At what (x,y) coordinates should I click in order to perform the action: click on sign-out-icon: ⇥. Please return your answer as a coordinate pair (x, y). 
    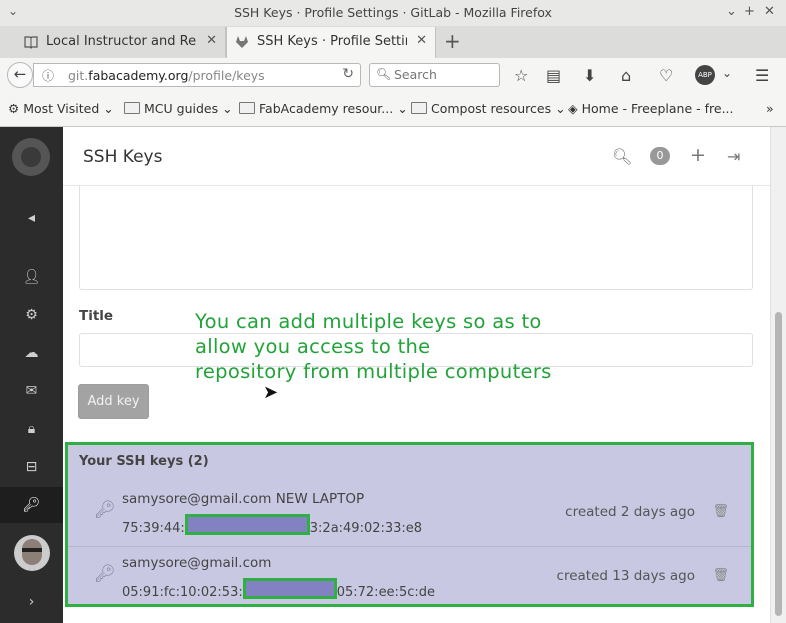
    Looking at the image, I should click on (733, 156).